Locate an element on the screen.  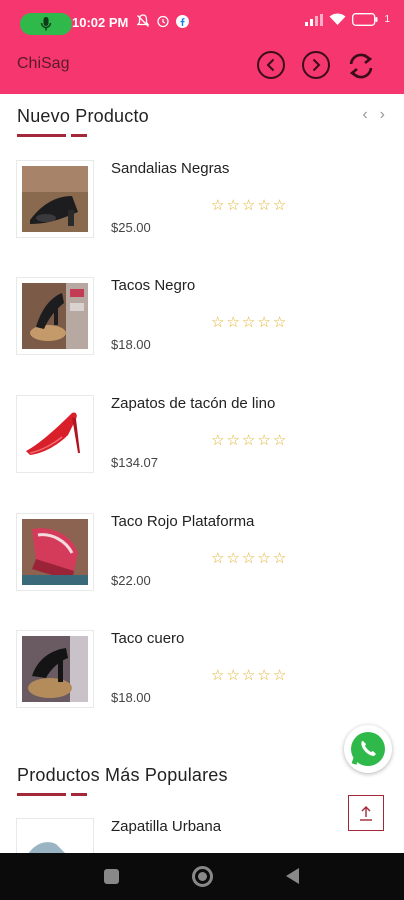
home-button is located at coordinates (202, 876).